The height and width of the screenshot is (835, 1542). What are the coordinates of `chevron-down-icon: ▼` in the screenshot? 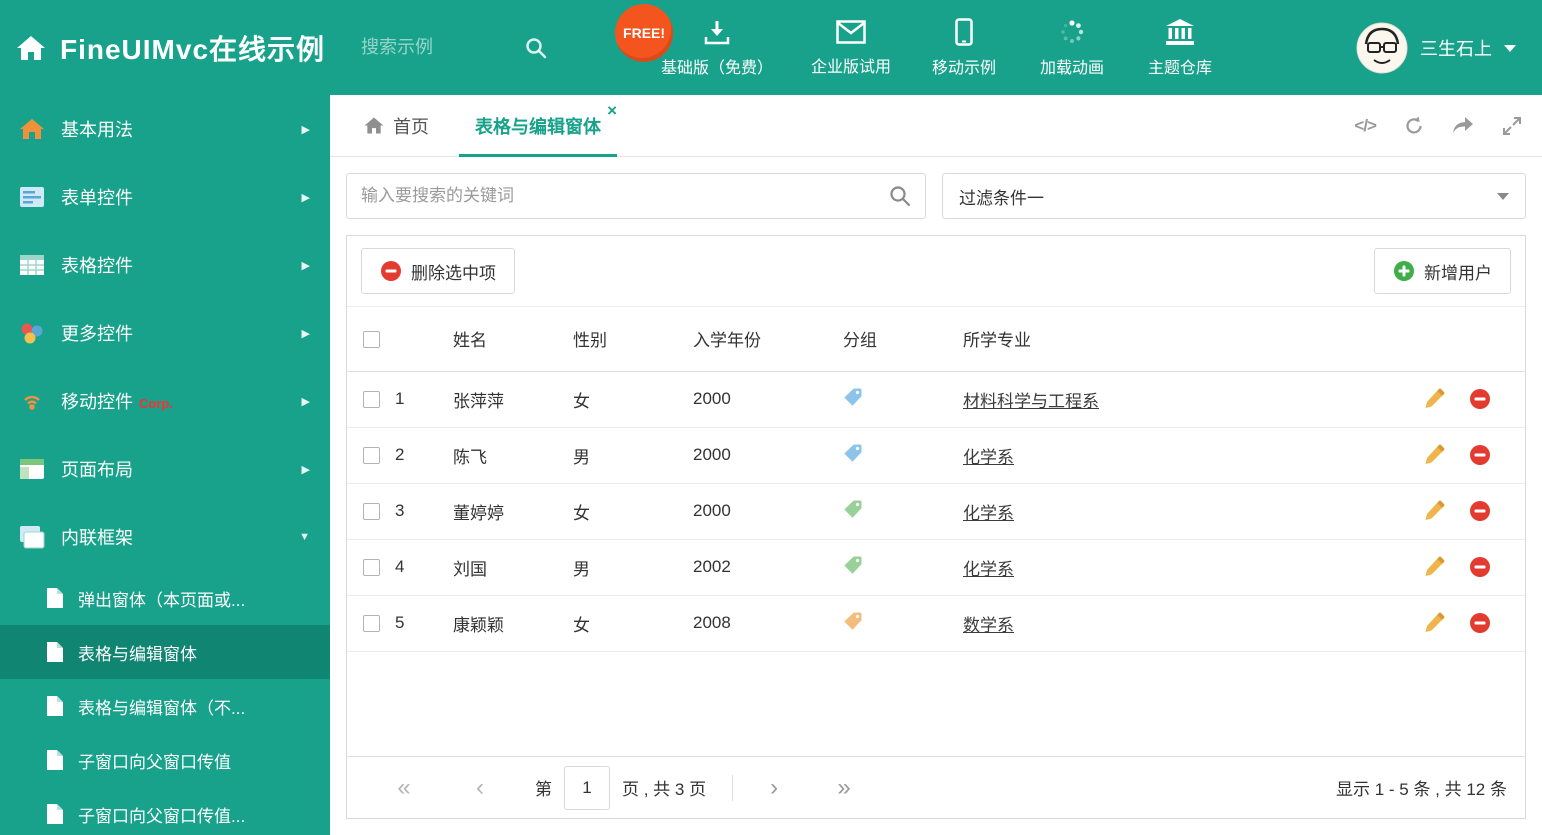 It's located at (304, 537).